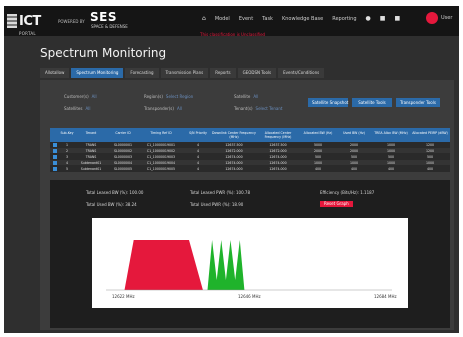  I want to click on column-header: Timing Ref ID, so click(161, 135).